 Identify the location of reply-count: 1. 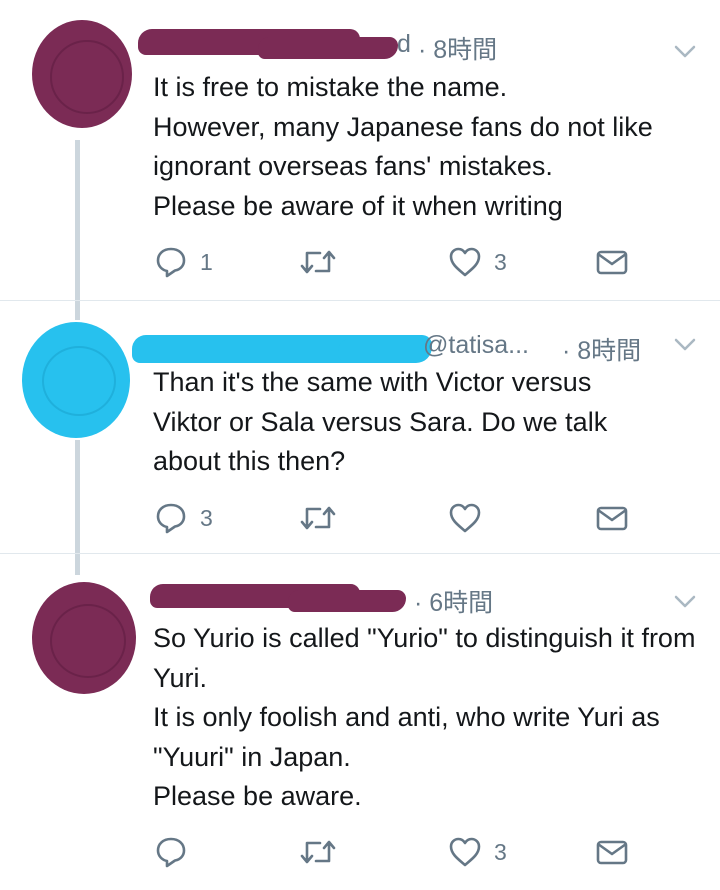
(206, 261).